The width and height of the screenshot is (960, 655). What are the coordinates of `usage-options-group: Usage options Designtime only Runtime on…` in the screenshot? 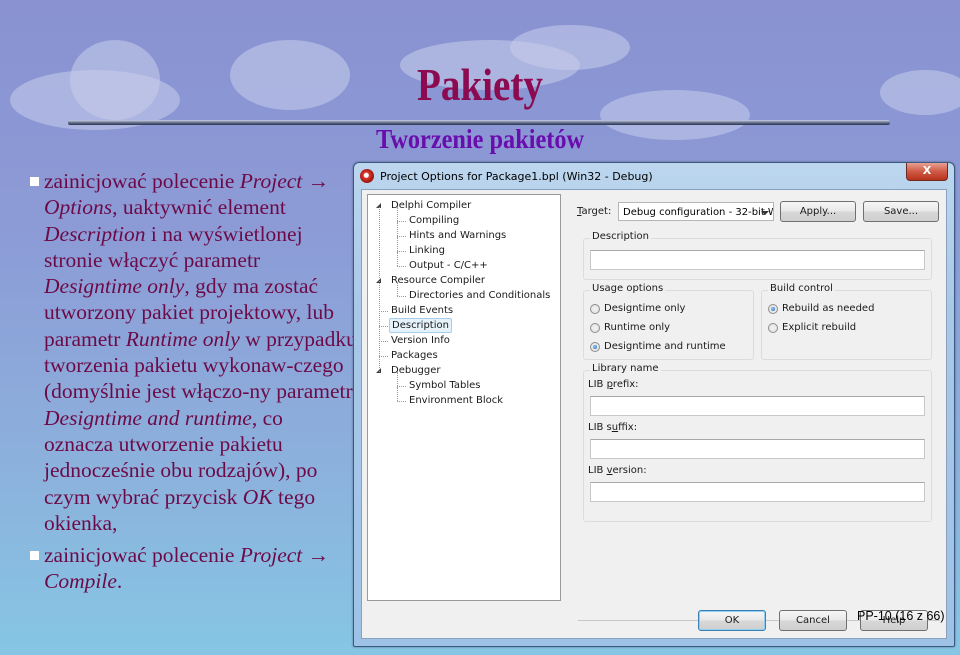 It's located at (668, 321).